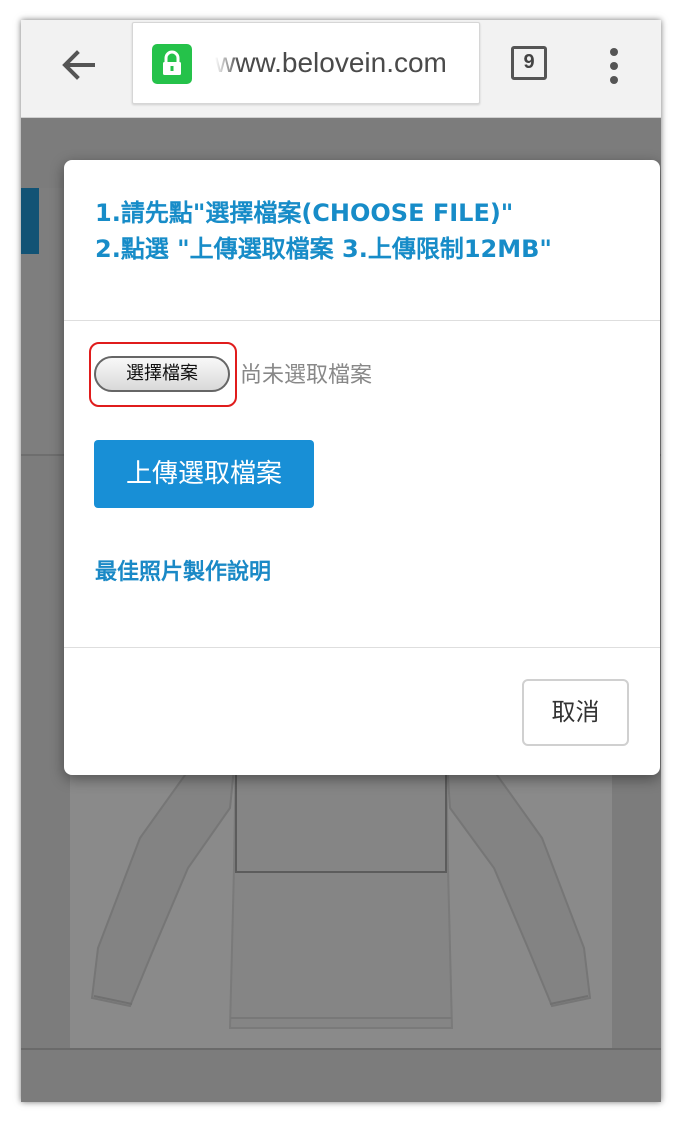 Image resolution: width=682 pixels, height=1123 pixels. I want to click on back-button, so click(79, 66).